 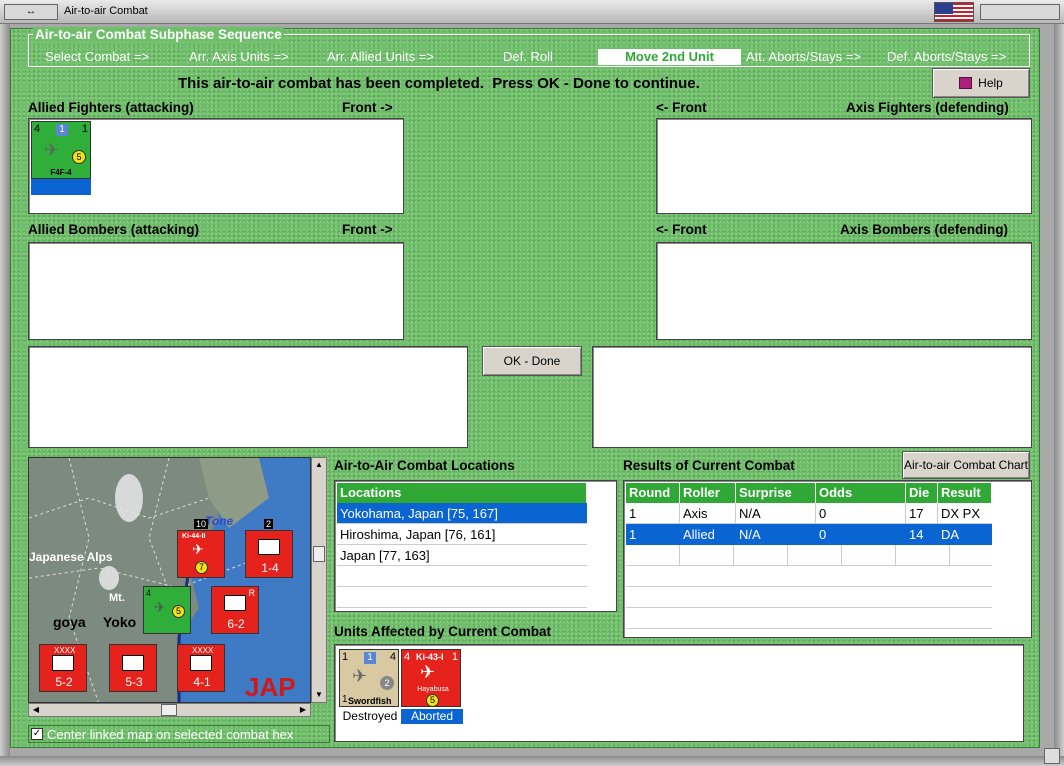 What do you see at coordinates (809, 534) in the screenshot?
I see `table-row-selected: 1 Allied N/A 0 14 DA` at bounding box center [809, 534].